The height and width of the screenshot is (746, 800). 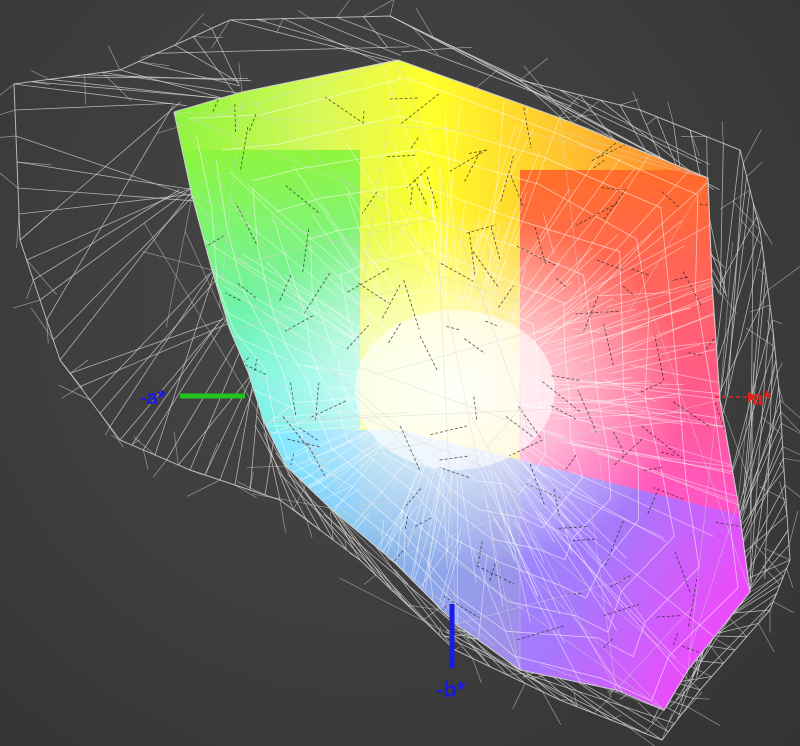 What do you see at coordinates (153, 398) in the screenshot?
I see `neg-a-label: -a*` at bounding box center [153, 398].